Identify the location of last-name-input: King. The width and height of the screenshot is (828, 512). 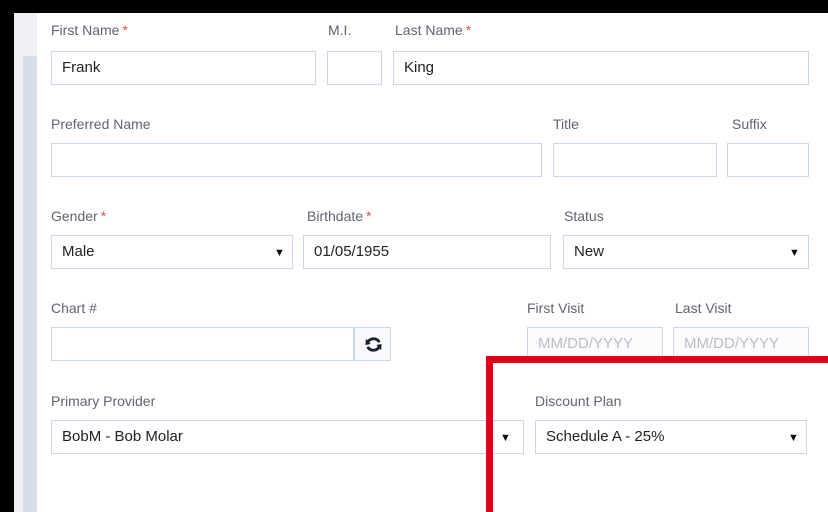
(601, 68).